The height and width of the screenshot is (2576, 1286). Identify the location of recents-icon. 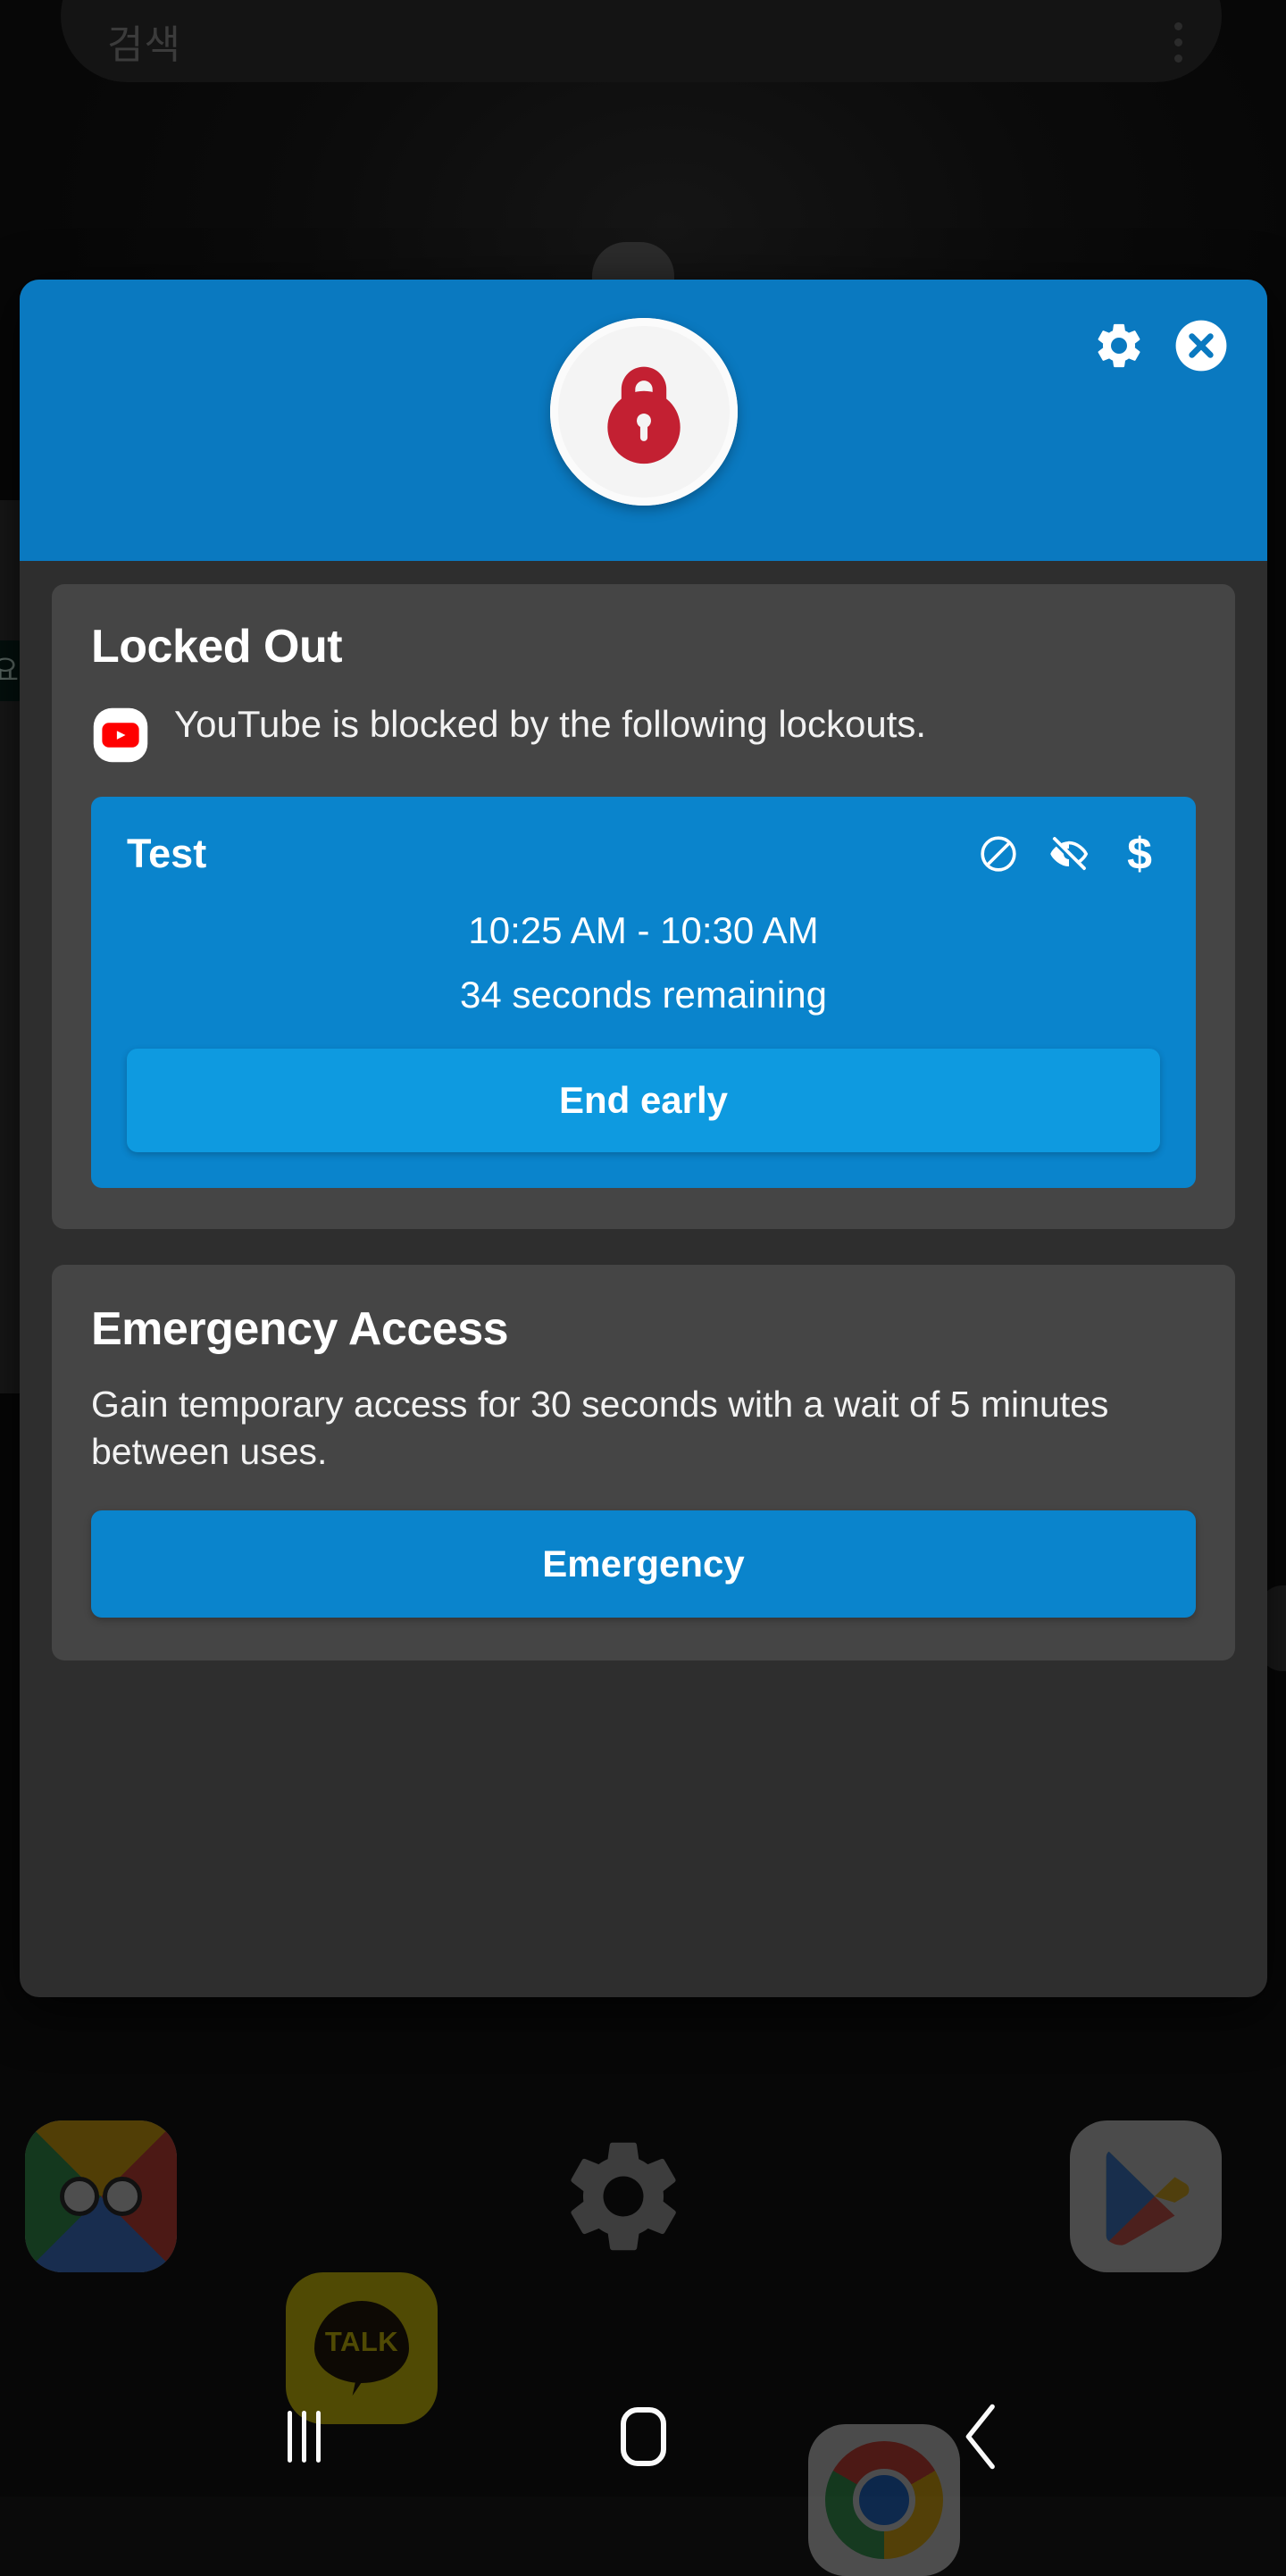
(304, 2437).